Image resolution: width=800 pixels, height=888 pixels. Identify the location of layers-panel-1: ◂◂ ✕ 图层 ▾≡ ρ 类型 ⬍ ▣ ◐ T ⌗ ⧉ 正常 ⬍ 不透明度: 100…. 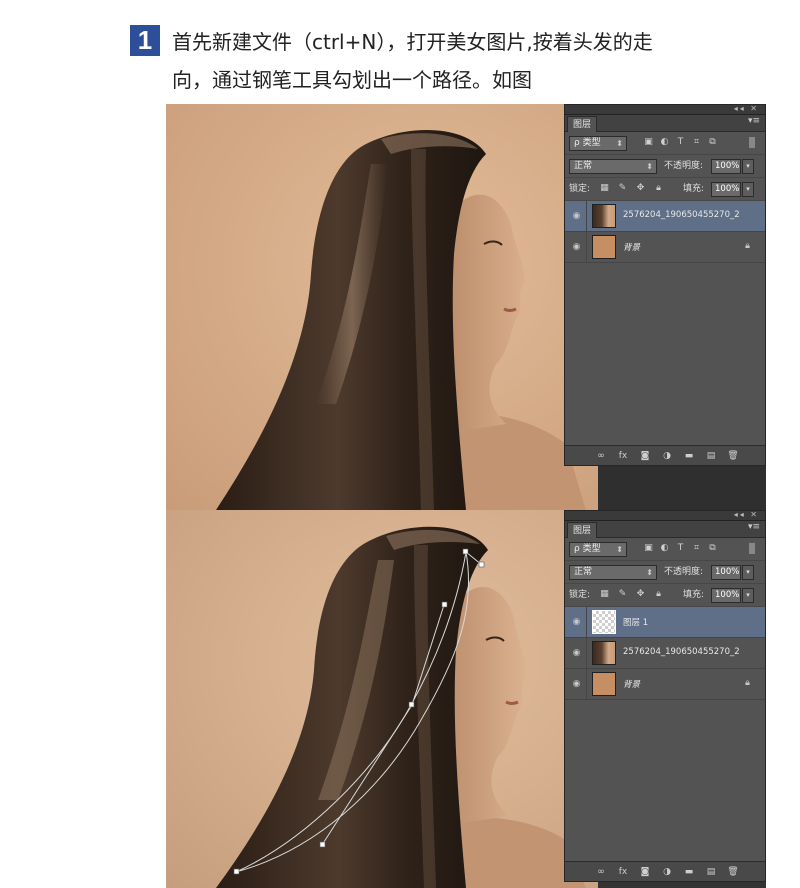
(665, 285).